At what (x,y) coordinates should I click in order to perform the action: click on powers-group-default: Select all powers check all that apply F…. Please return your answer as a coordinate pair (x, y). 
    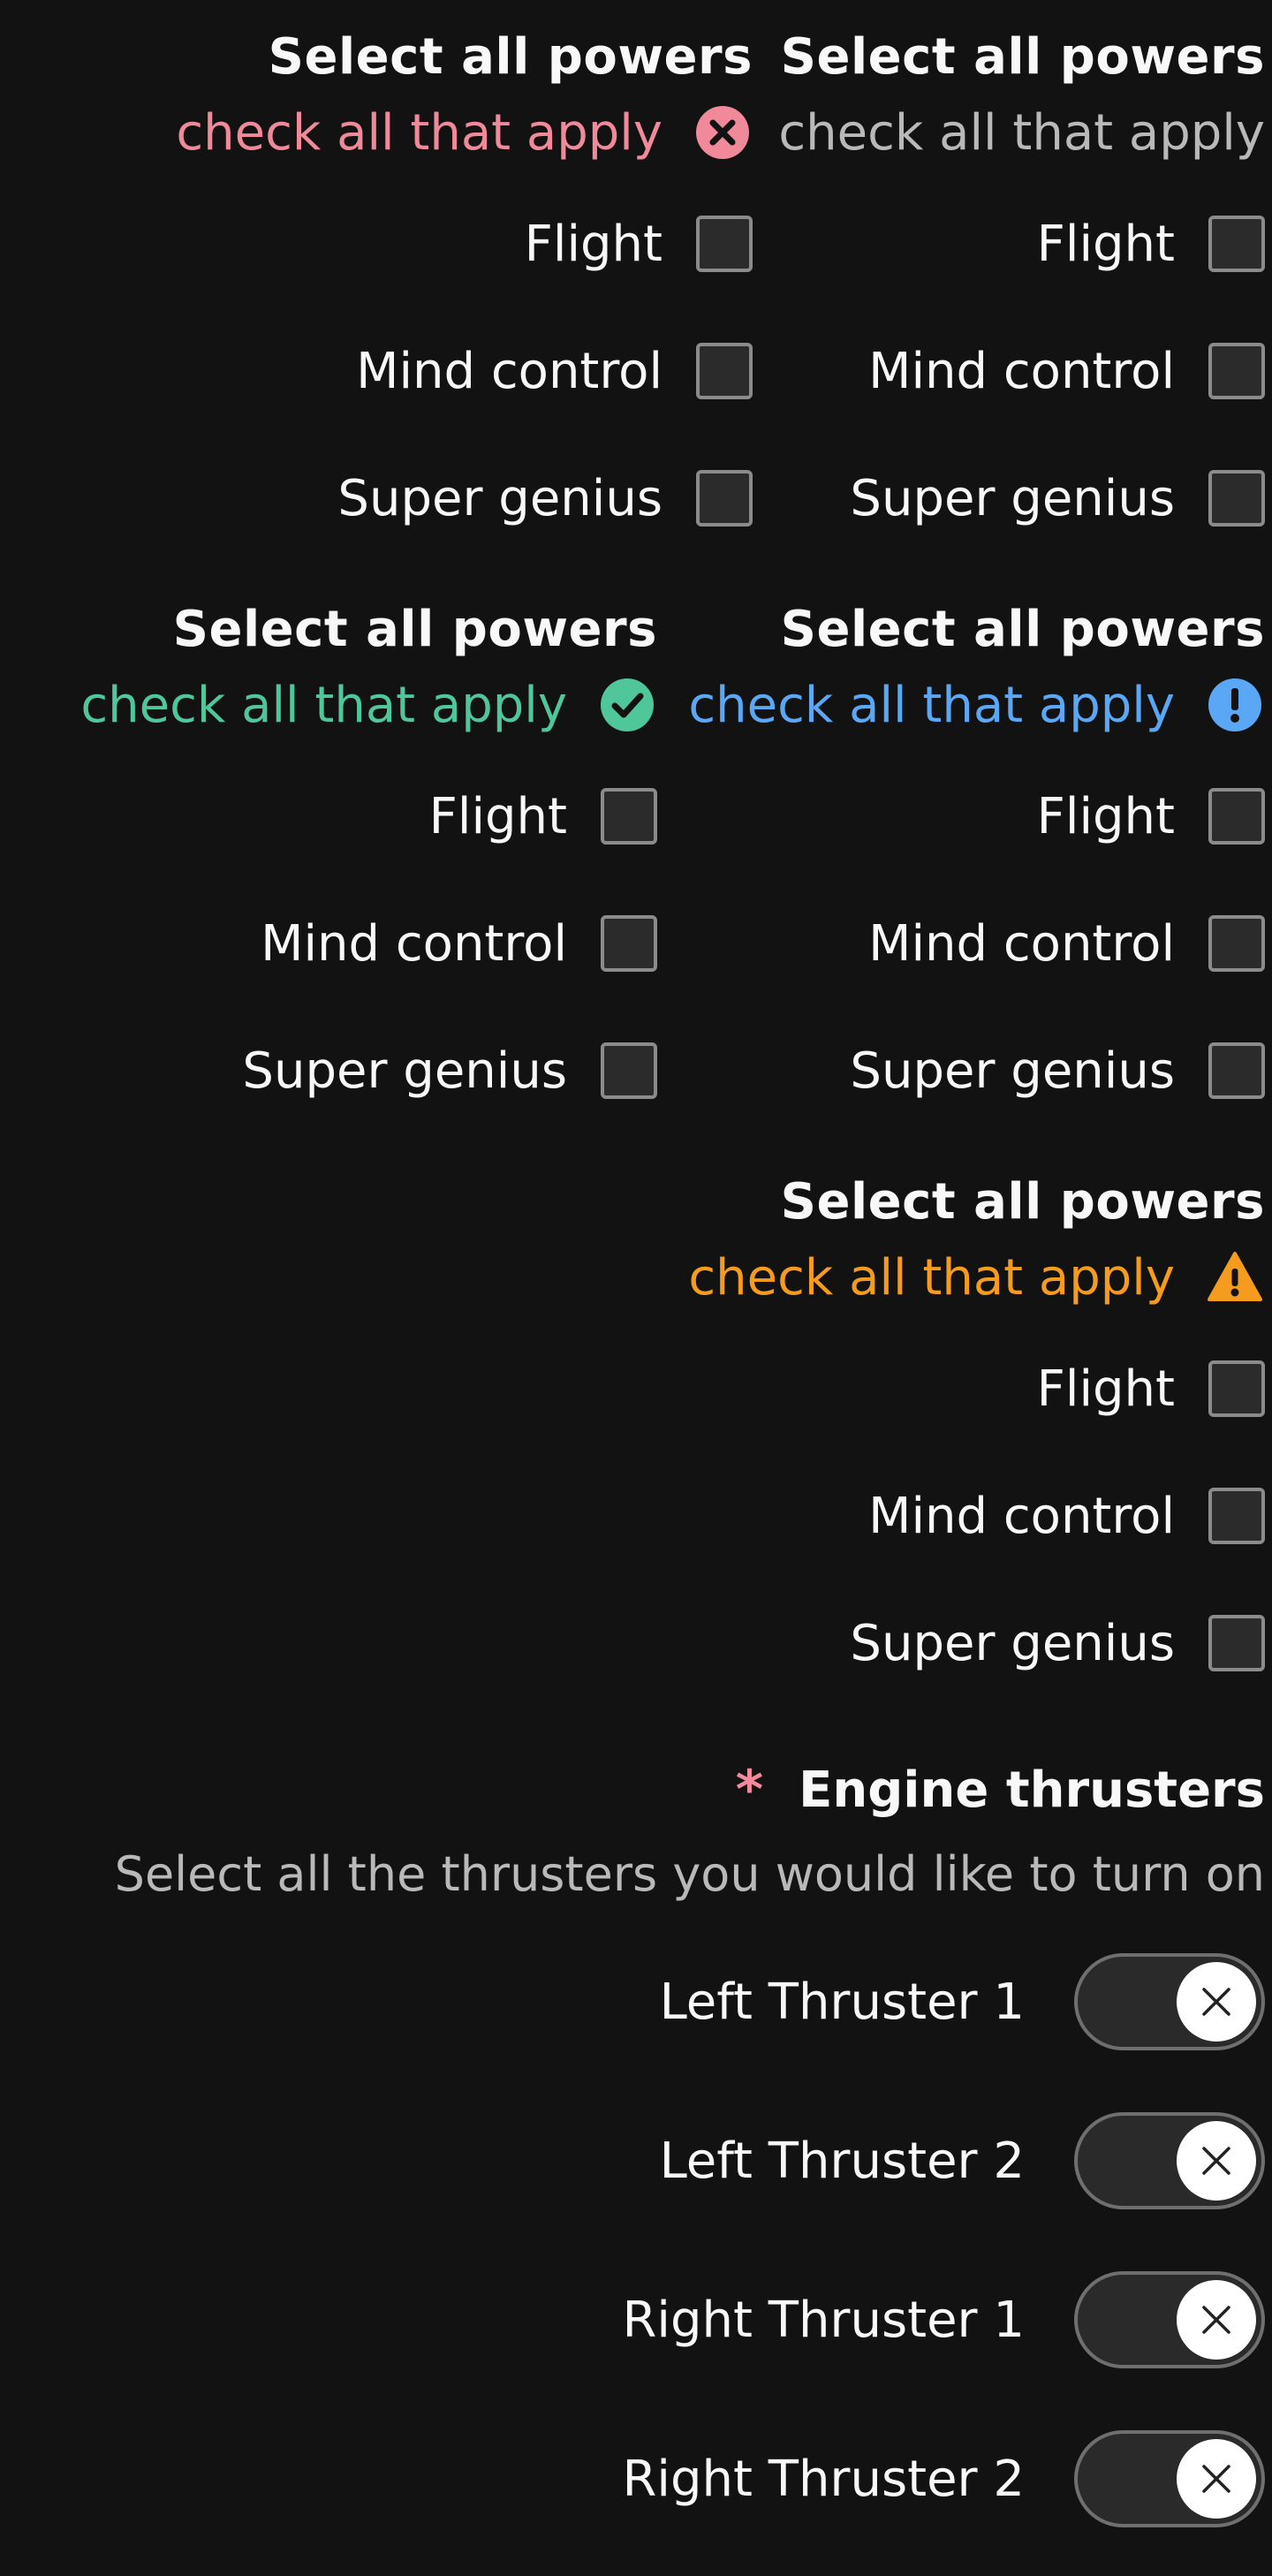
    Looking at the image, I should click on (1021, 295).